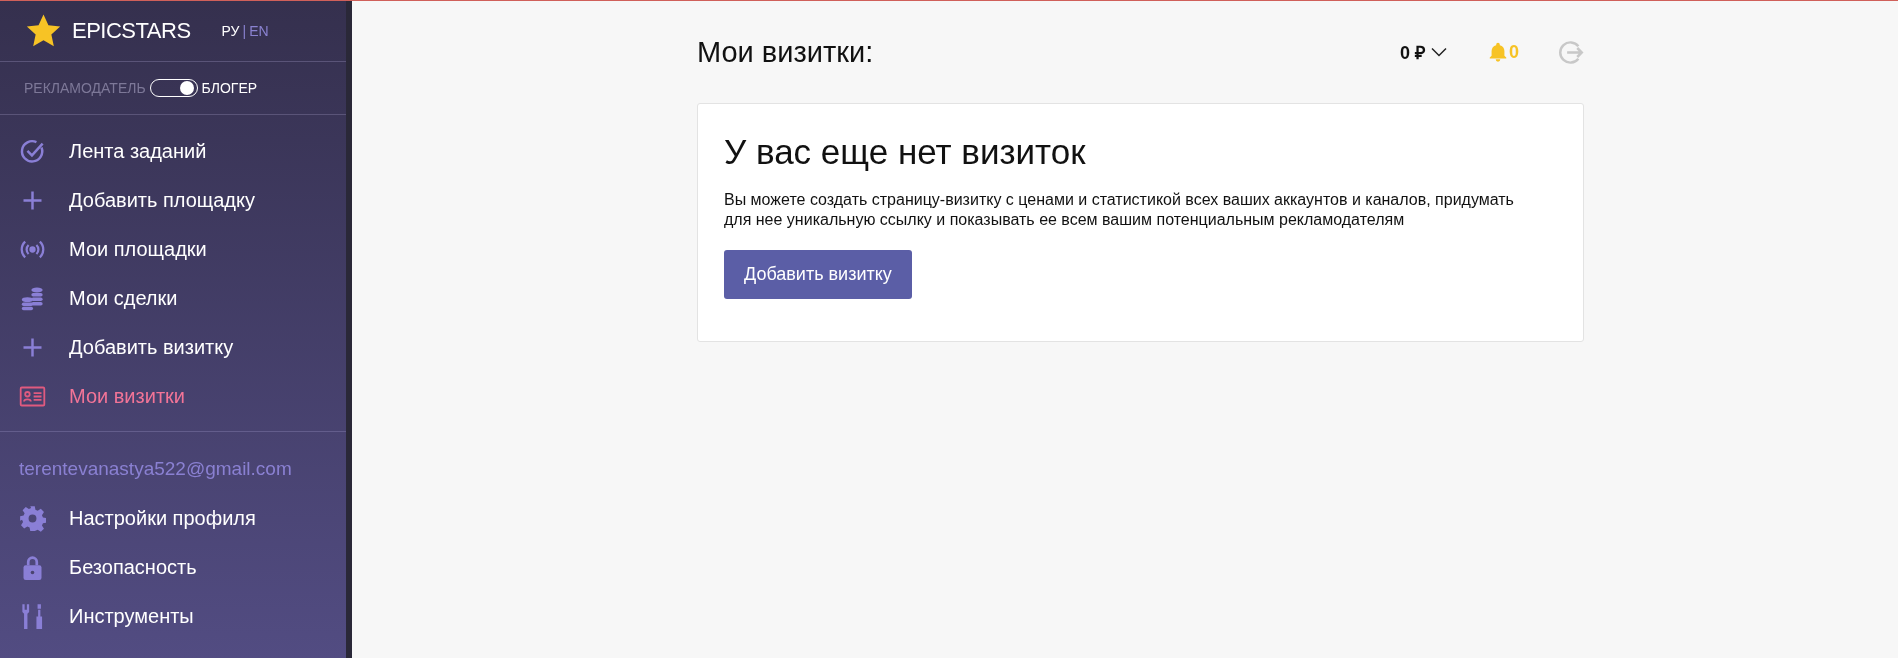 The height and width of the screenshot is (658, 1898). What do you see at coordinates (173, 347) in the screenshot?
I see `sidebar-item: Добавить визитку` at bounding box center [173, 347].